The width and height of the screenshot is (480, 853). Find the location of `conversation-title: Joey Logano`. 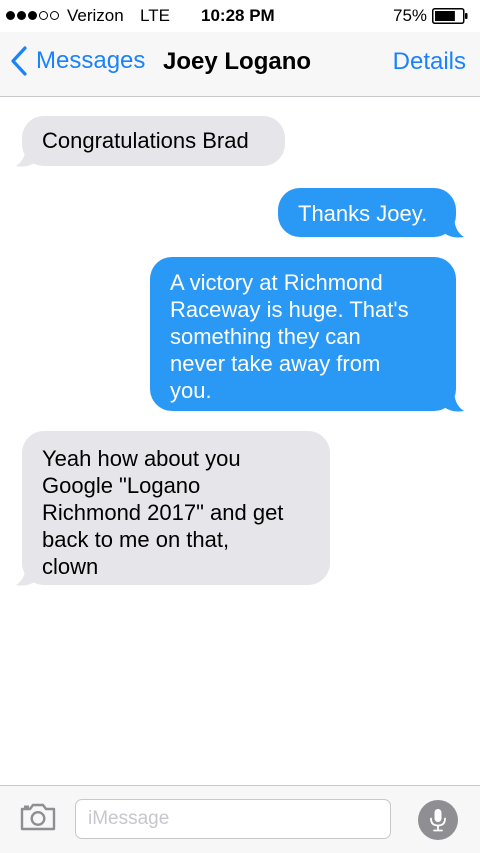

conversation-title: Joey Logano is located at coordinates (237, 61).